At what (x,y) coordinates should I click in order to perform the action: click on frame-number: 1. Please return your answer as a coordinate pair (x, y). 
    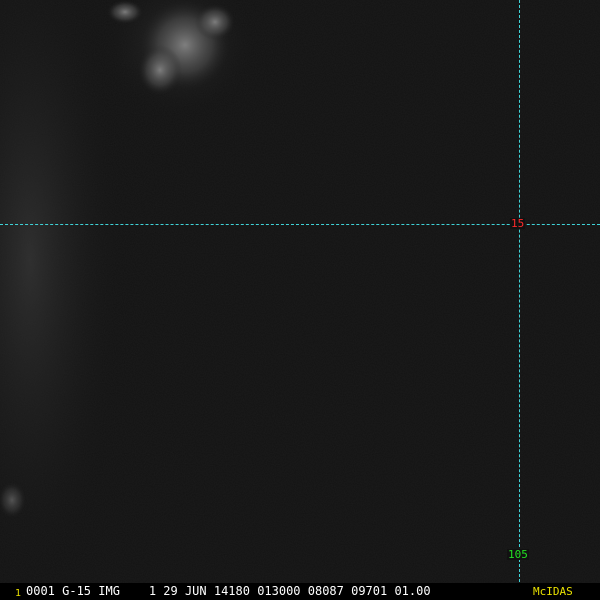
    Looking at the image, I should click on (18, 593).